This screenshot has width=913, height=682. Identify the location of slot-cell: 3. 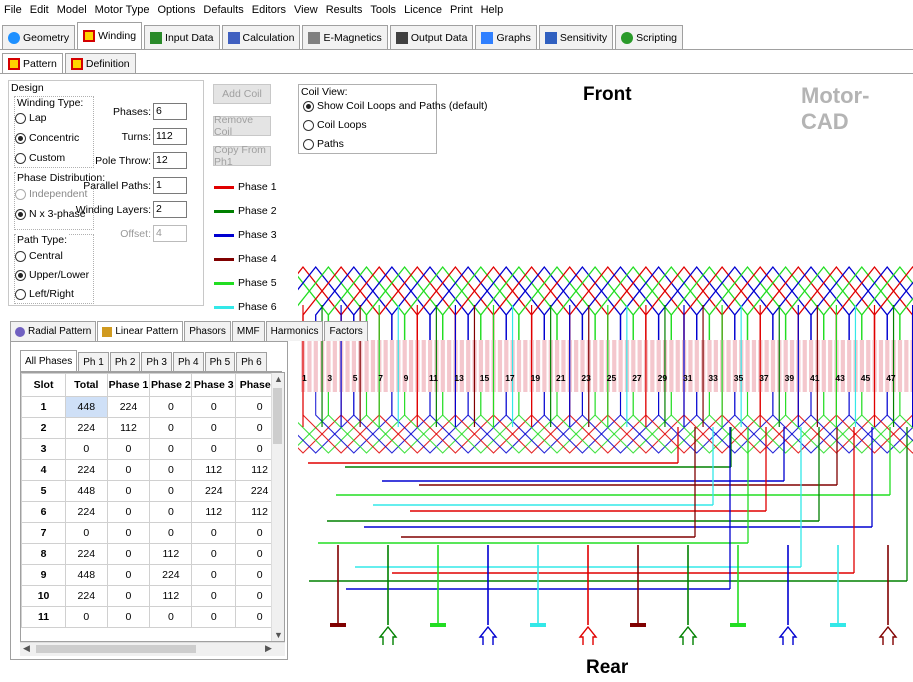
(44, 449).